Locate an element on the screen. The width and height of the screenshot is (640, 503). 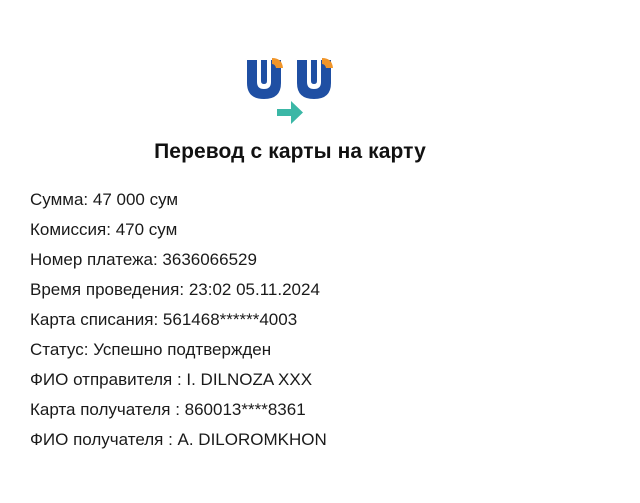
row-amount: Сумма: 47 000 сум is located at coordinates (178, 202).